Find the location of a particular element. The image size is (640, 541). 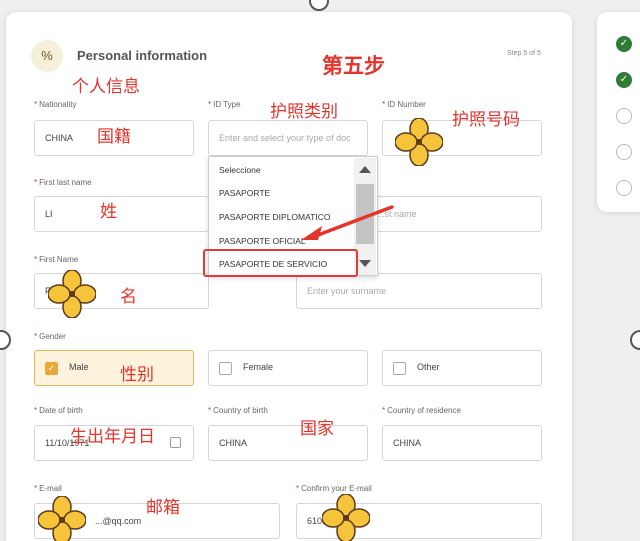

annotation-nationality: 国籍 is located at coordinates (114, 137).